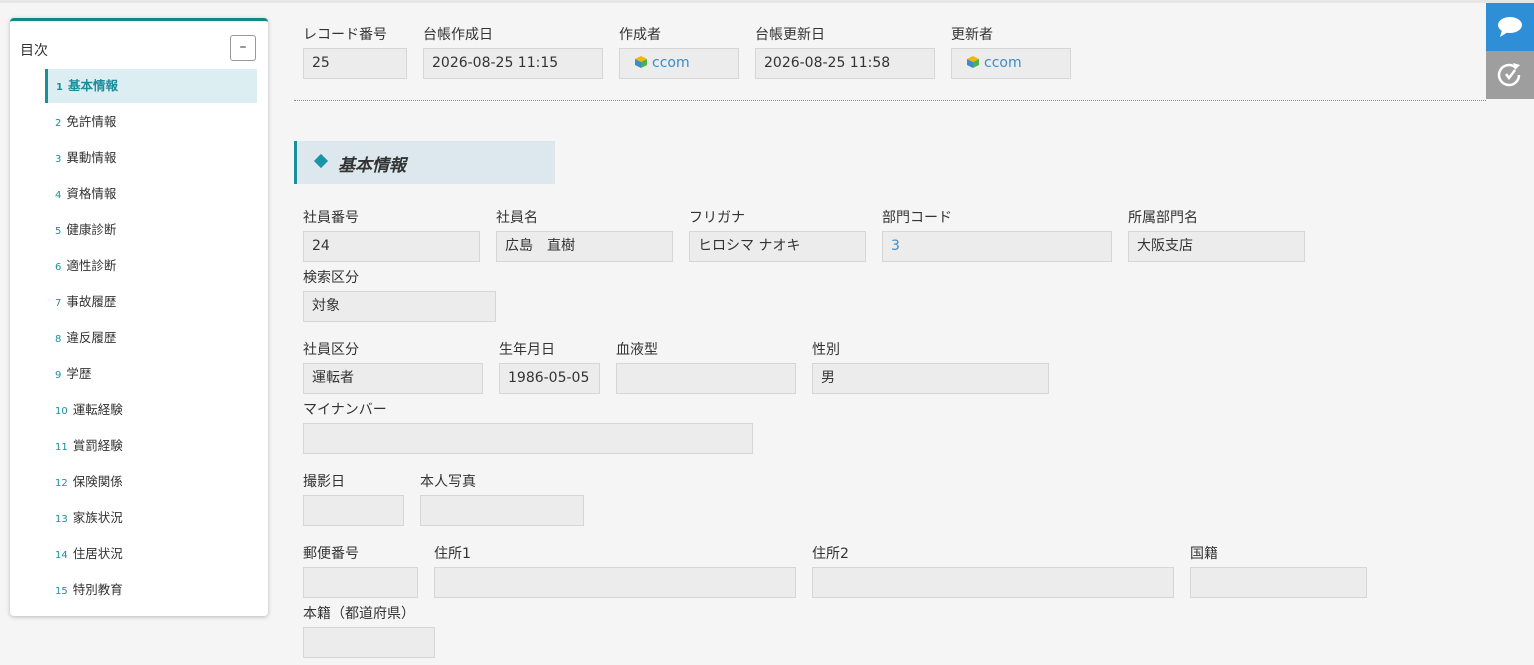  What do you see at coordinates (360, 582) in the screenshot?
I see `zip-field` at bounding box center [360, 582].